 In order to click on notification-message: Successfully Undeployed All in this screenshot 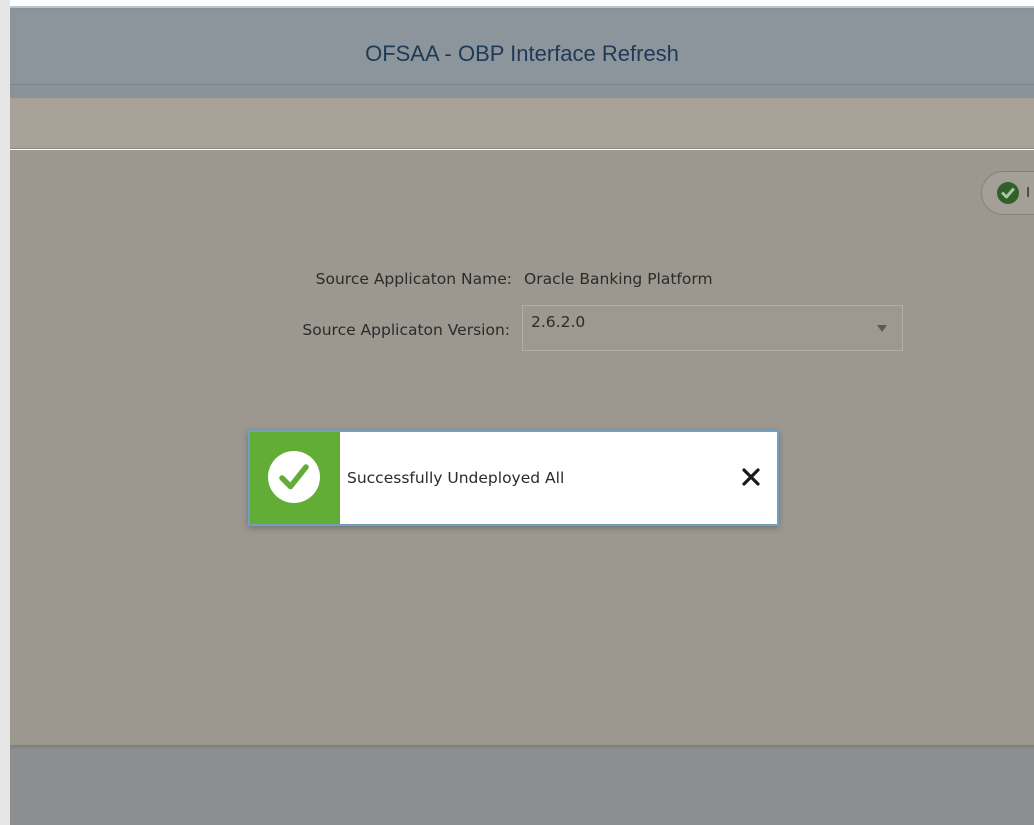, I will do `click(456, 478)`.